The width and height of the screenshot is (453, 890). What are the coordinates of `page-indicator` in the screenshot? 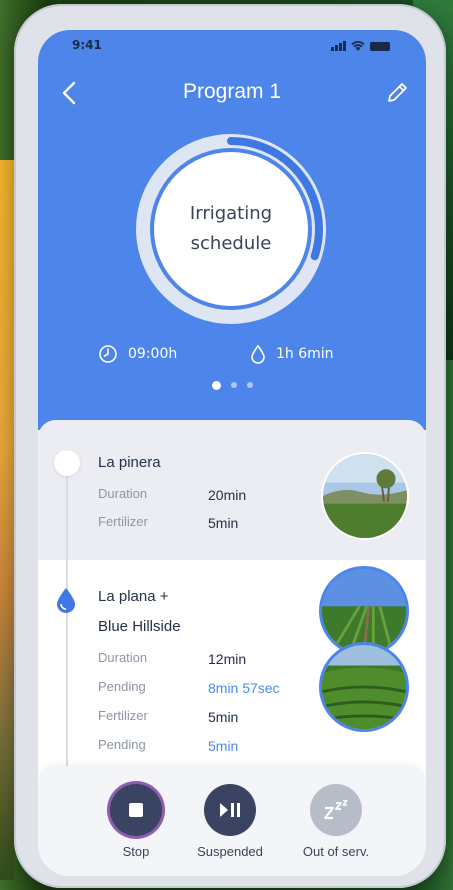 It's located at (232, 385).